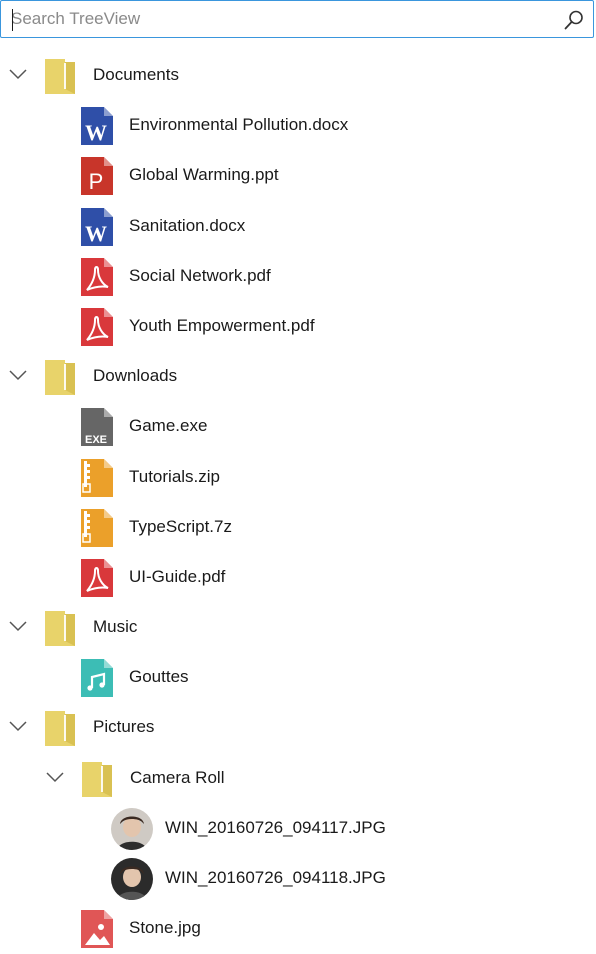  I want to click on tree-file-node: UI-Guide.pdf, so click(298, 577).